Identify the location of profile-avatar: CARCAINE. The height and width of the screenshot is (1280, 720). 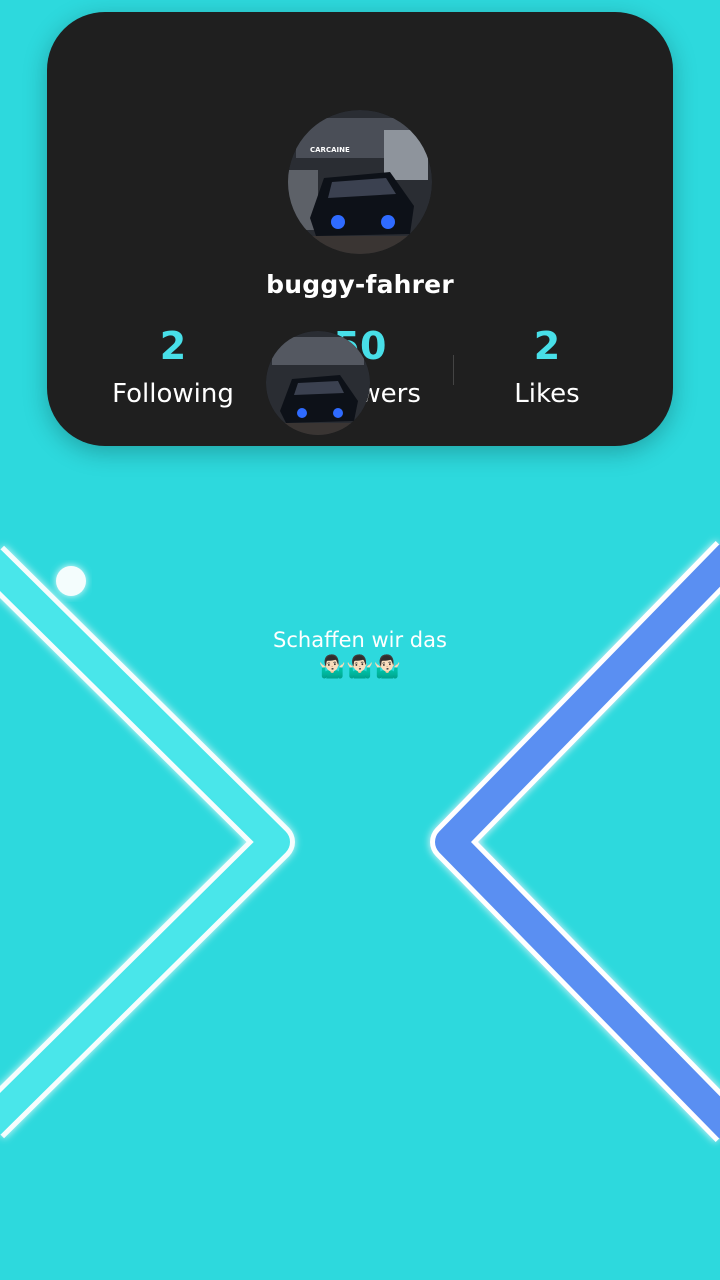
(360, 182).